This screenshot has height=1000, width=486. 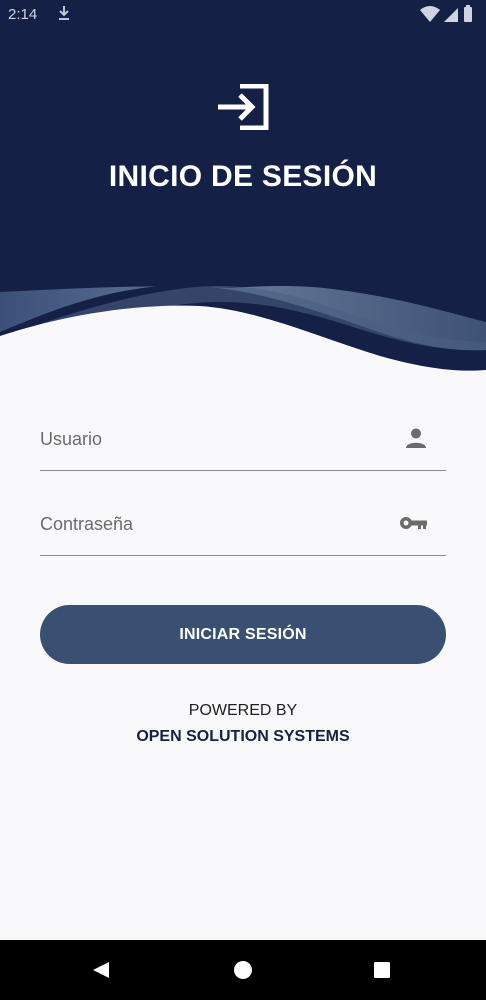 What do you see at coordinates (243, 176) in the screenshot?
I see `page-title: INICIO DE SESIÓN` at bounding box center [243, 176].